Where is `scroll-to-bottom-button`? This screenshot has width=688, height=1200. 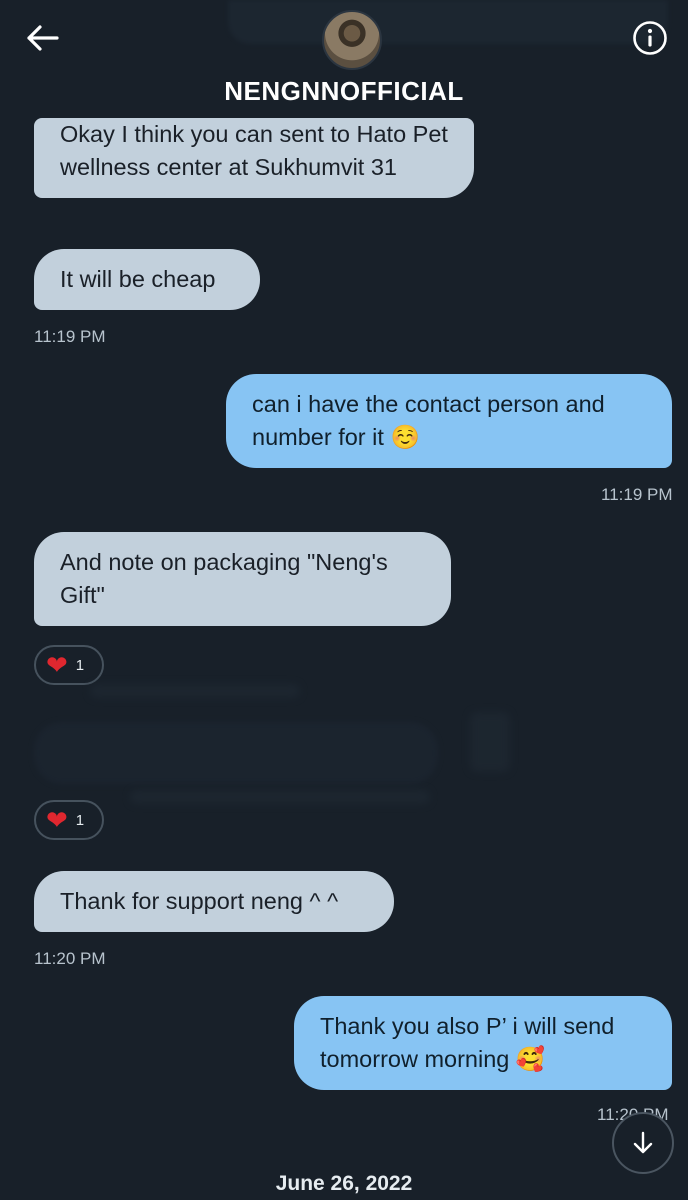 scroll-to-bottom-button is located at coordinates (643, 1143).